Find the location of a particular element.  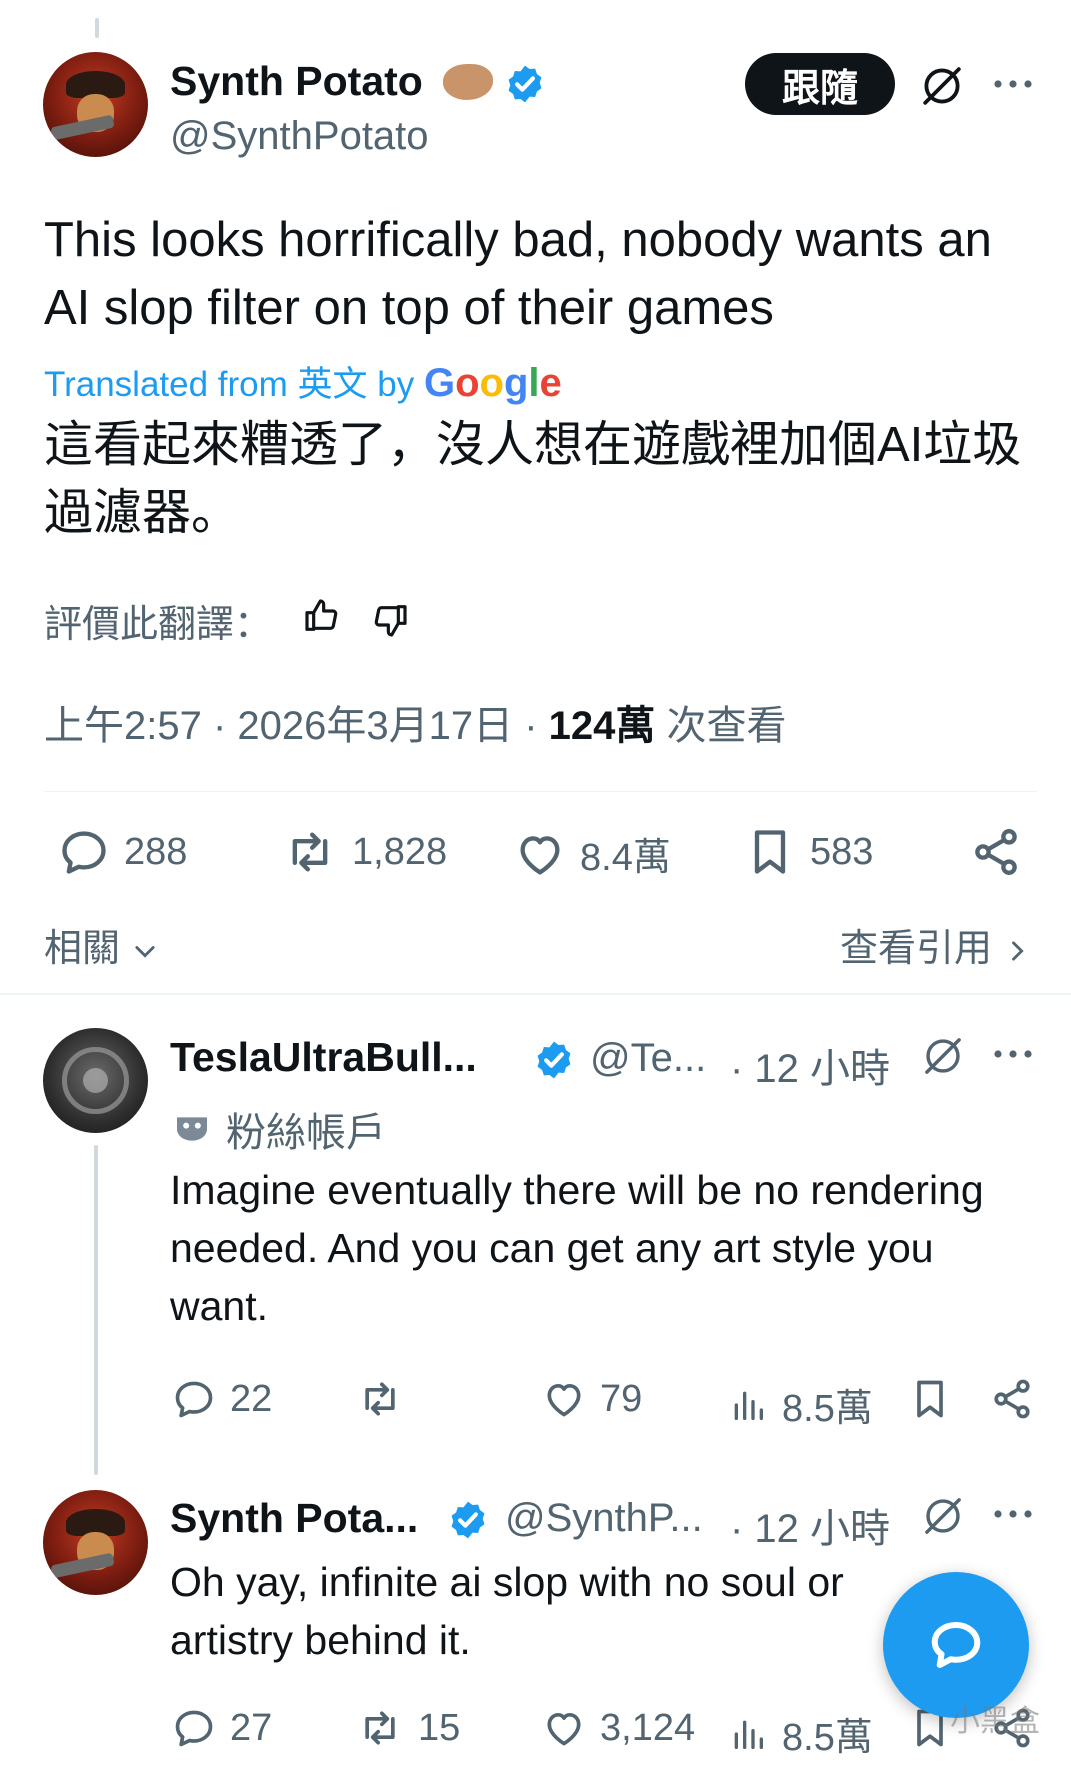

google-logo: Google is located at coordinates (492, 383).